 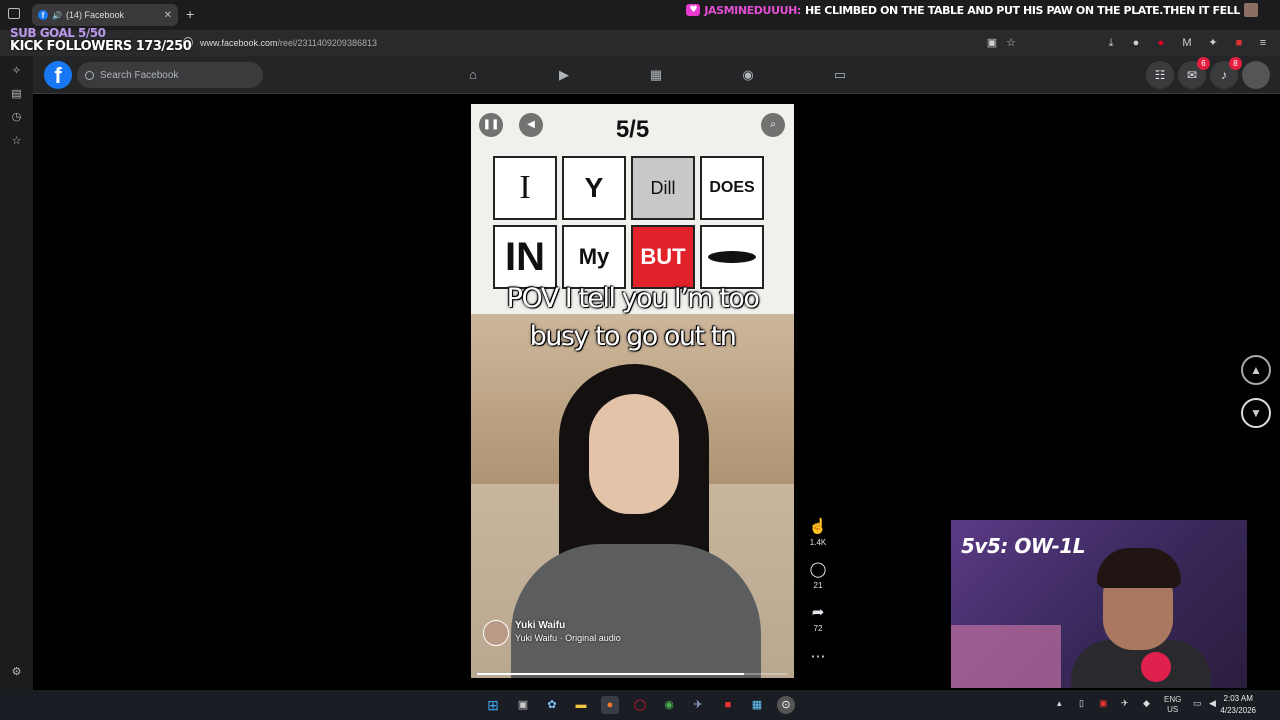 I want to click on gaming-icon: ▭, so click(x=840, y=75).